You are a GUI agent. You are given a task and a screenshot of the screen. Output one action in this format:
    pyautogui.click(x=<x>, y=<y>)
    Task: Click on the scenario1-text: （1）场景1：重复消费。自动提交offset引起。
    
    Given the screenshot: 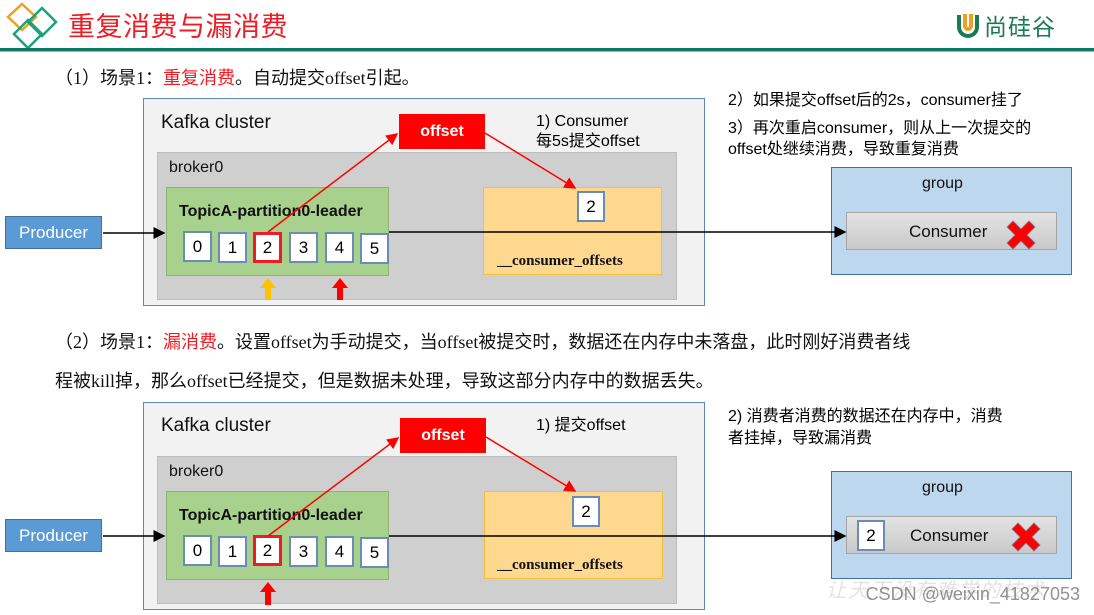 What is the action you would take?
    pyautogui.click(x=237, y=77)
    